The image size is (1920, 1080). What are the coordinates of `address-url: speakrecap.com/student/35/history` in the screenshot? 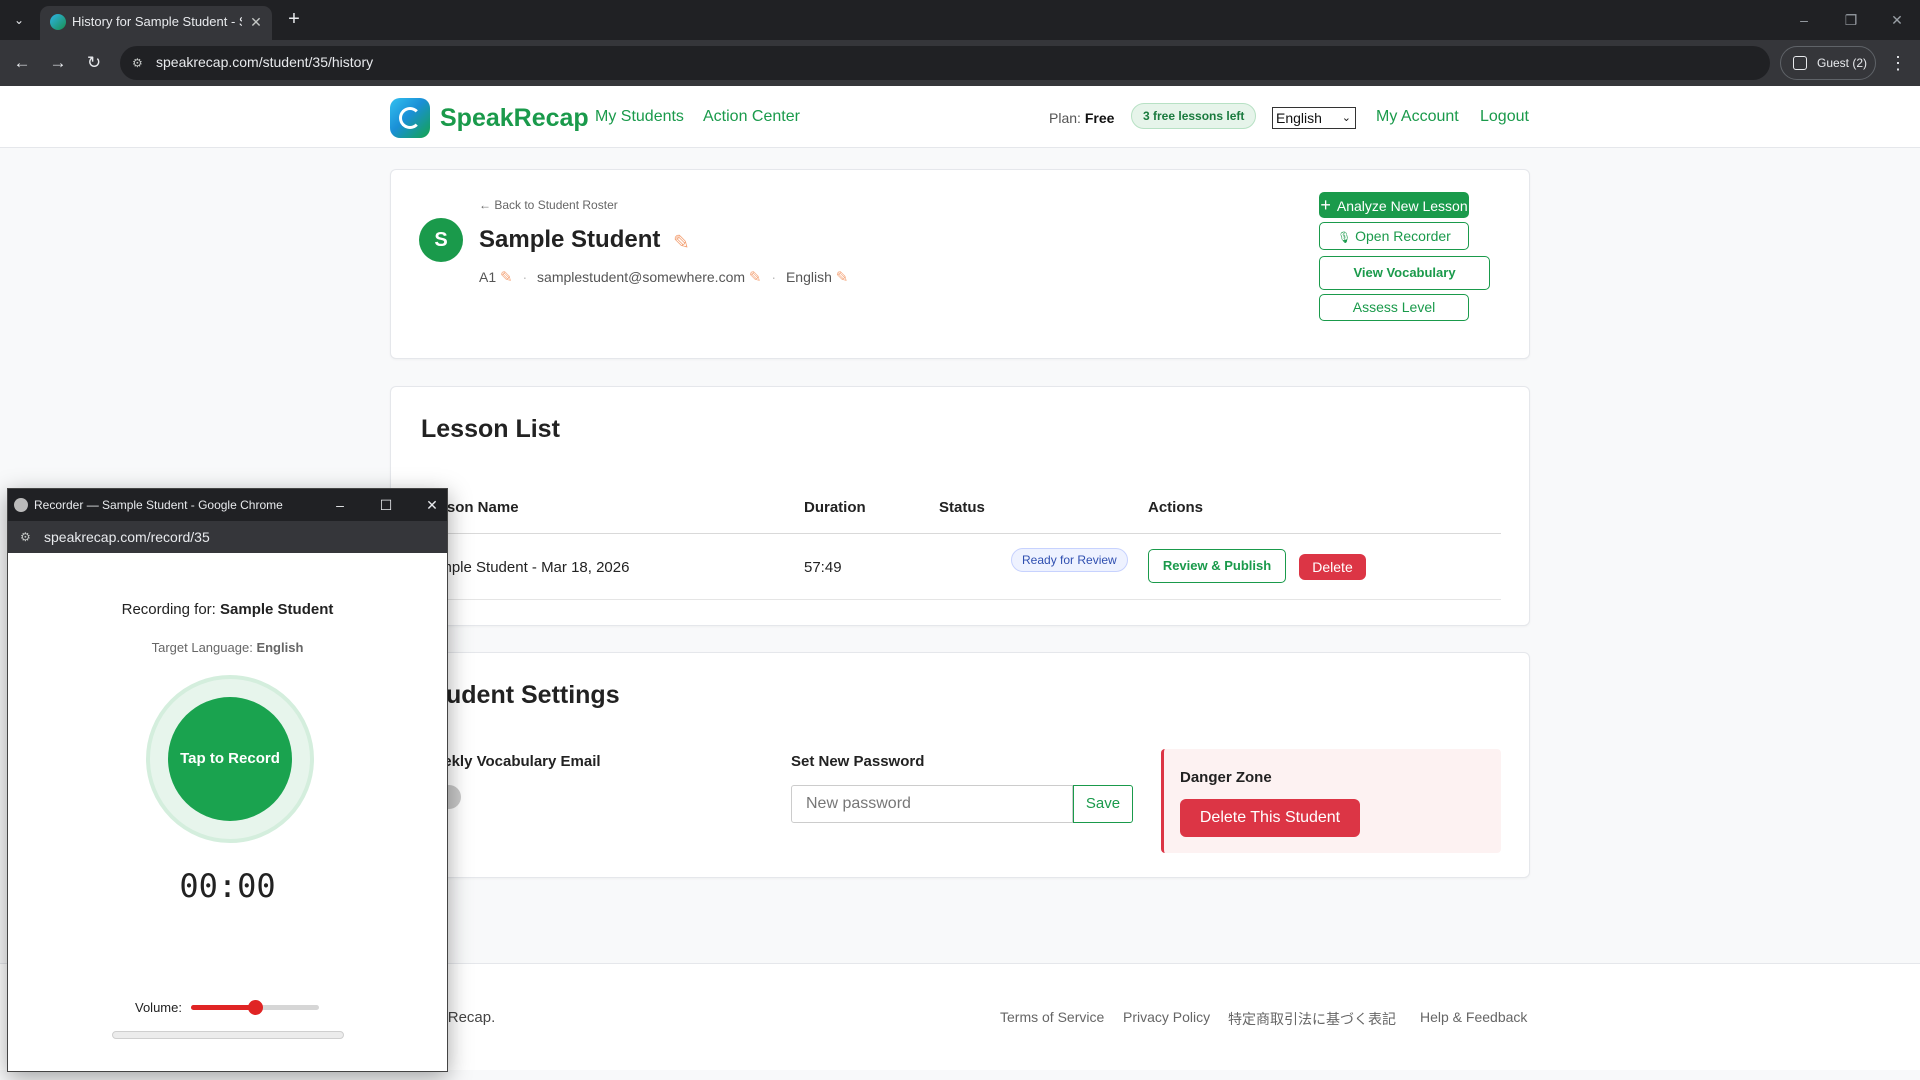 It's located at (265, 62).